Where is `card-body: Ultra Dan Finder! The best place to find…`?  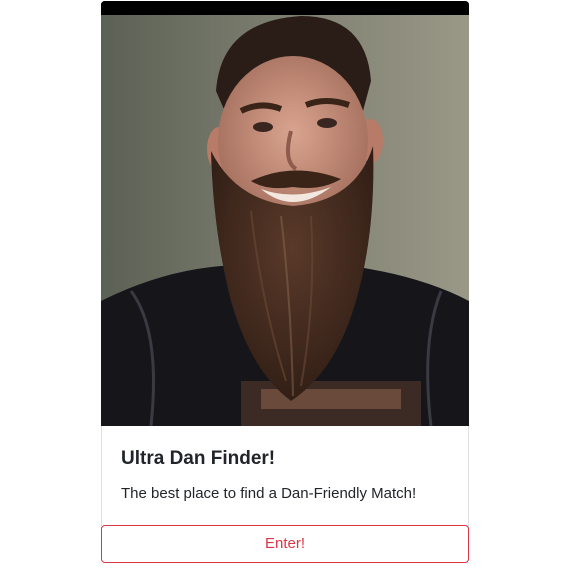
card-body: Ultra Dan Finder! The best place to find… is located at coordinates (285, 475).